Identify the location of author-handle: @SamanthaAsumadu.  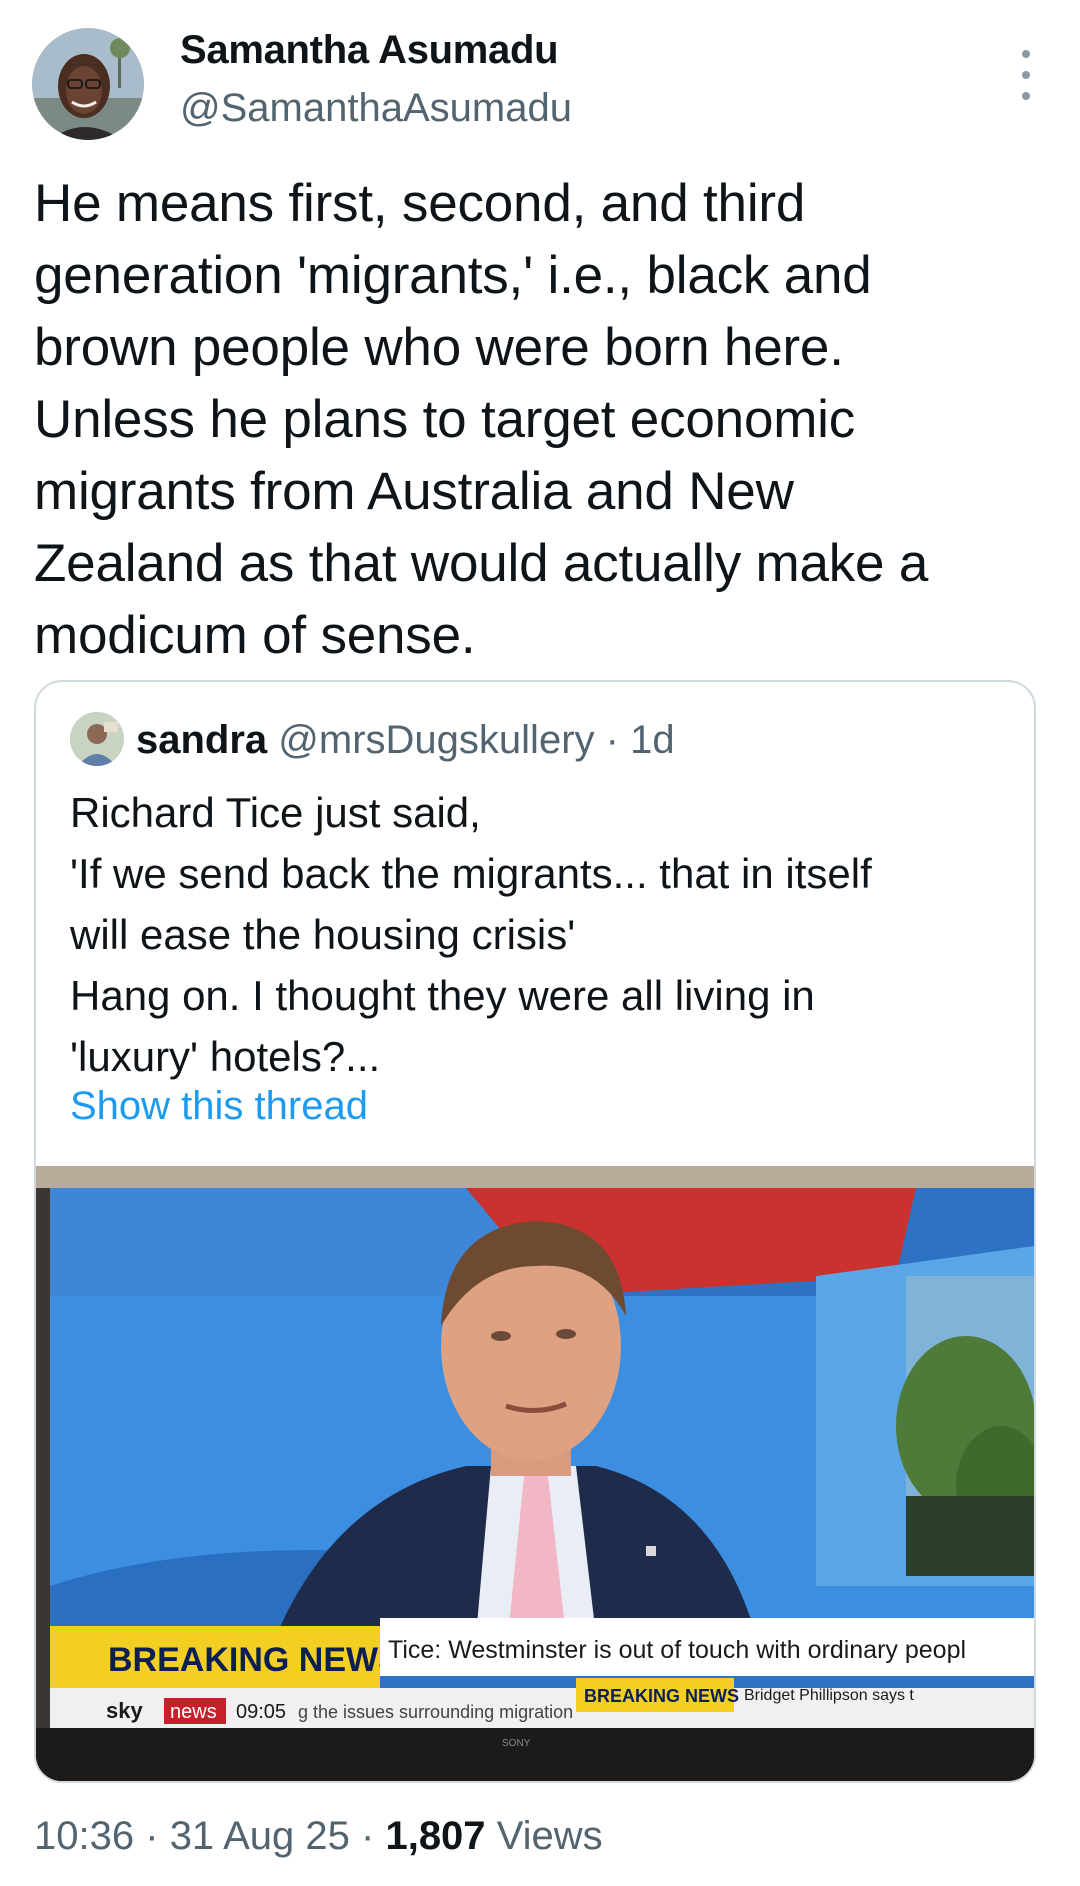
(376, 108).